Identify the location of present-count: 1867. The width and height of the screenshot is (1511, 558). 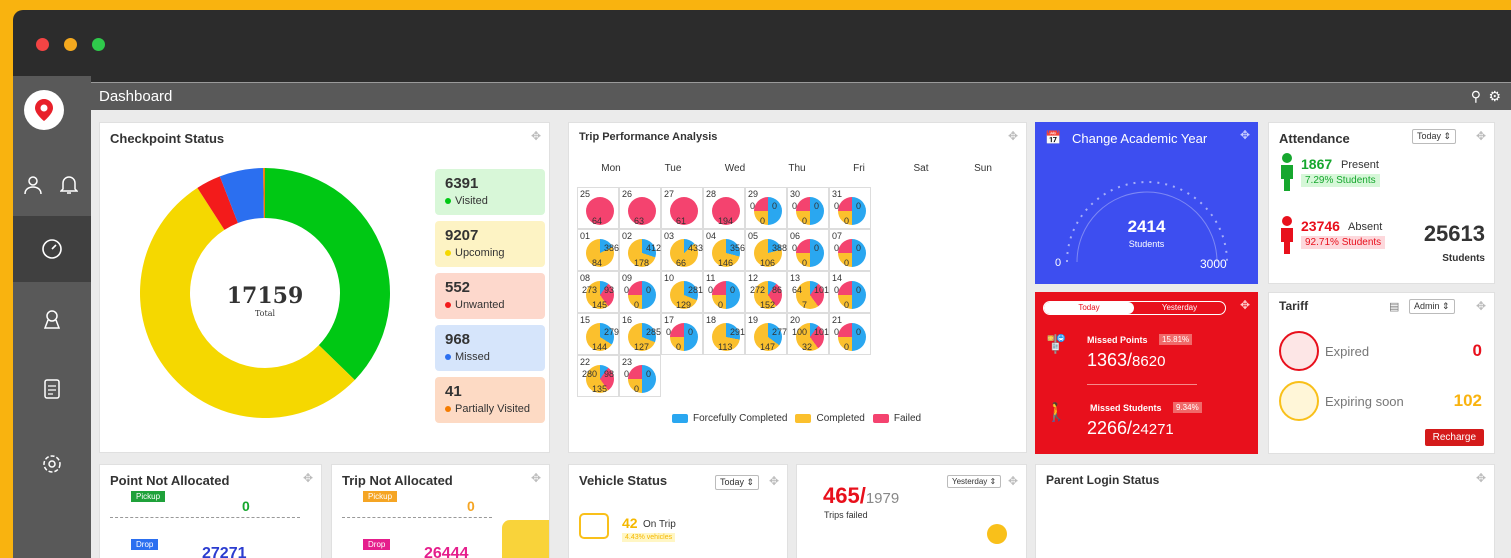
(1317, 164).